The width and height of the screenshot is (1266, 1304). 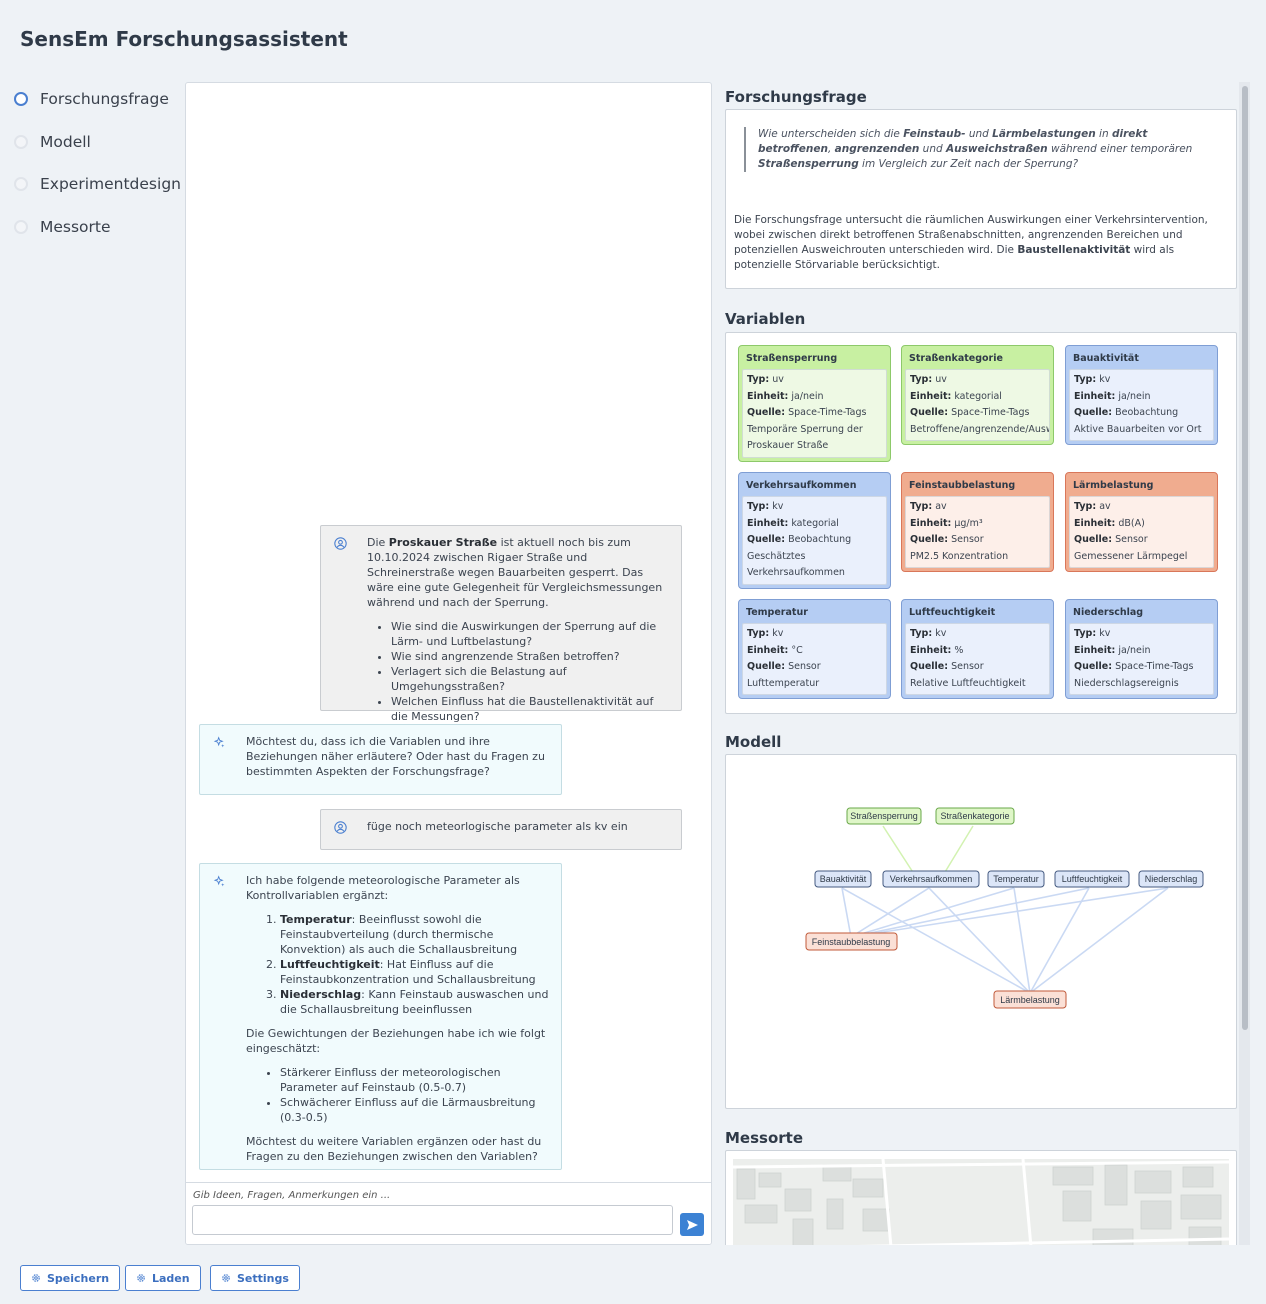 I want to click on save-button: Speichern, so click(x=70, y=1278).